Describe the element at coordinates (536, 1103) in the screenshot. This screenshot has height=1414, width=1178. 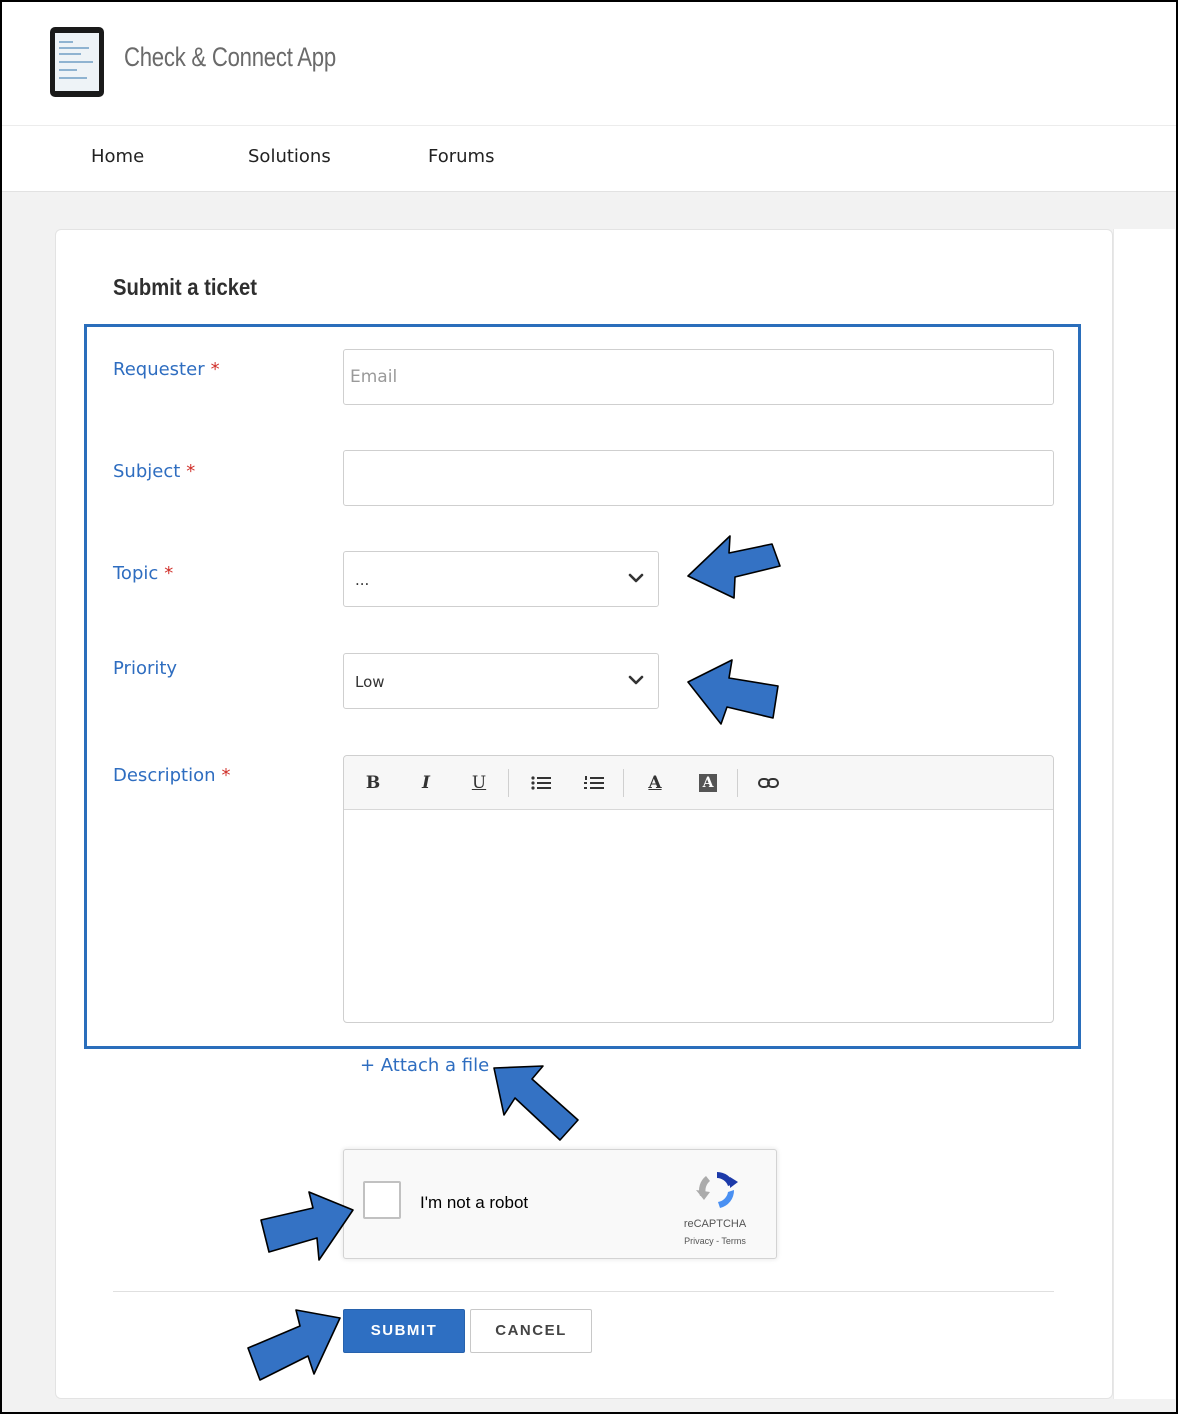
I see `annotation-arrow-attach` at that location.